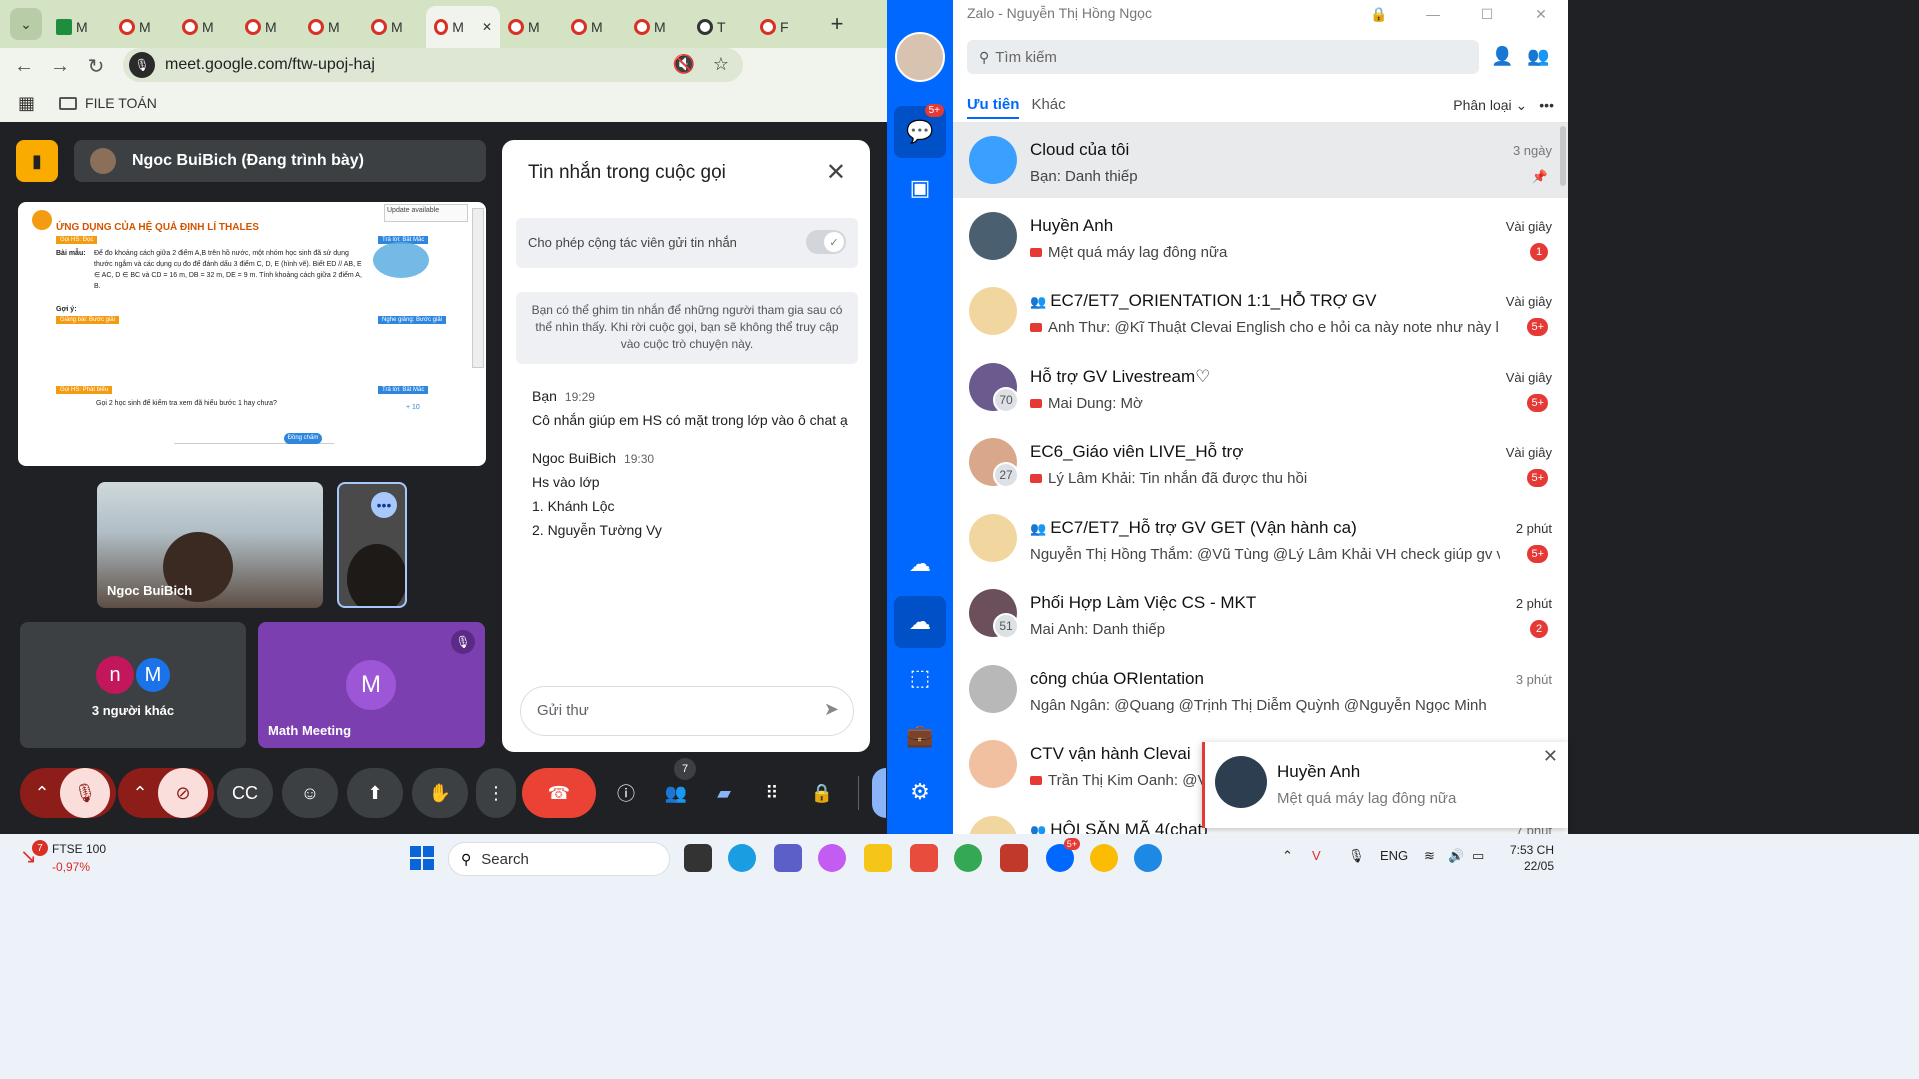  What do you see at coordinates (440, 793) in the screenshot?
I see `raise-hand-button: ✋` at bounding box center [440, 793].